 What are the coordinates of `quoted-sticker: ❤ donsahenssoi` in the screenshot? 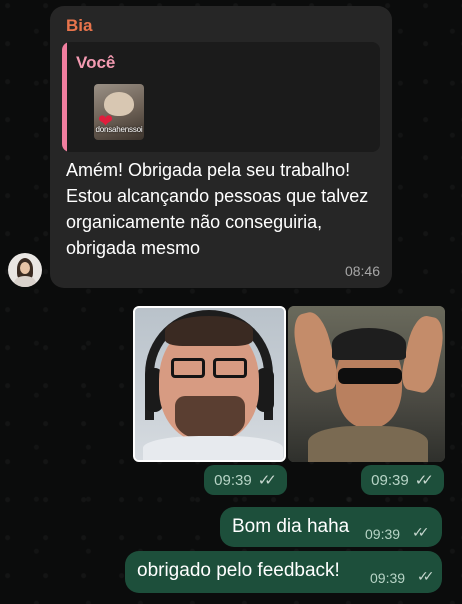 It's located at (119, 112).